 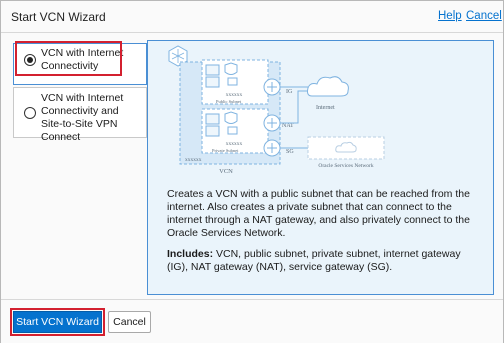 What do you see at coordinates (30, 113) in the screenshot?
I see `radio-button` at bounding box center [30, 113].